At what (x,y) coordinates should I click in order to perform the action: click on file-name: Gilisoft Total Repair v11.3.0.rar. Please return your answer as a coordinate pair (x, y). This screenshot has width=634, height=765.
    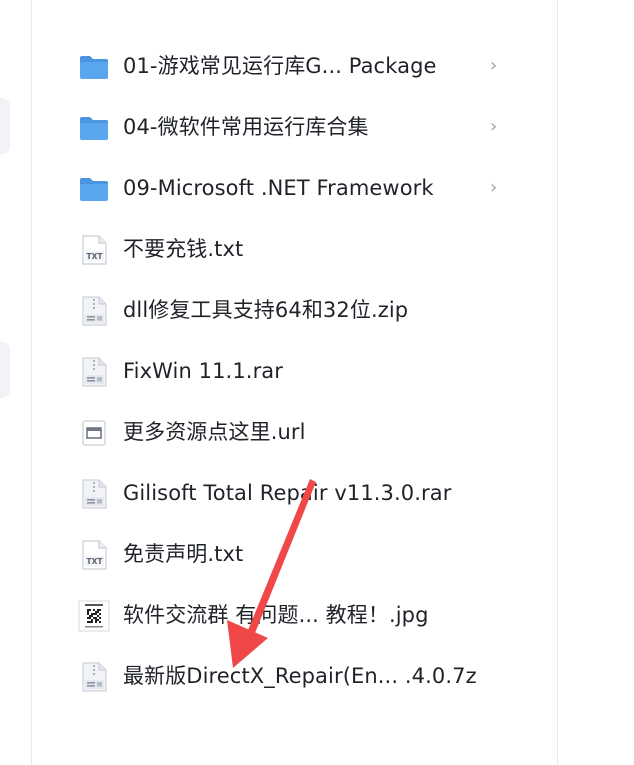
    Looking at the image, I should click on (287, 493).